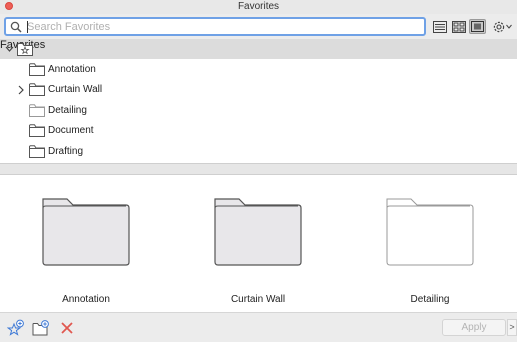 The height and width of the screenshot is (342, 517). I want to click on grid-item-label: Curtain Wall, so click(258, 299).